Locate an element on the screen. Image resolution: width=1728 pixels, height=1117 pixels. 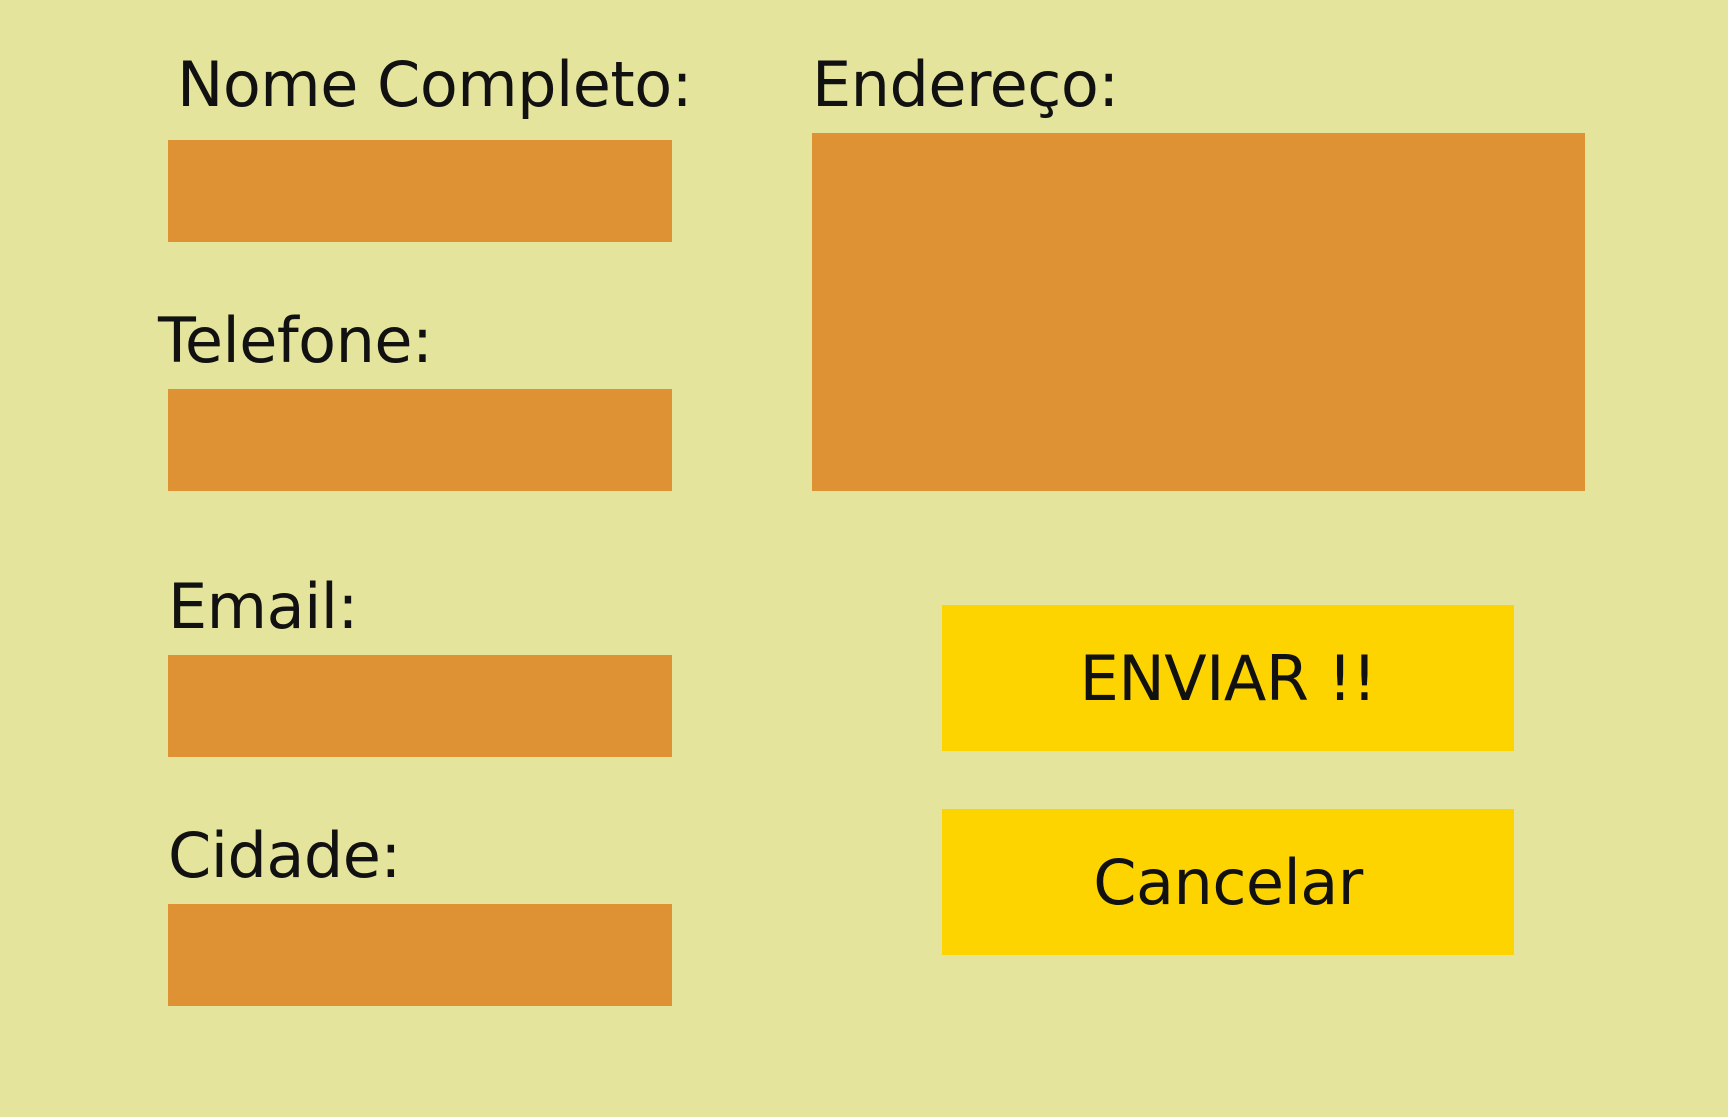
telefone-input is located at coordinates (420, 440).